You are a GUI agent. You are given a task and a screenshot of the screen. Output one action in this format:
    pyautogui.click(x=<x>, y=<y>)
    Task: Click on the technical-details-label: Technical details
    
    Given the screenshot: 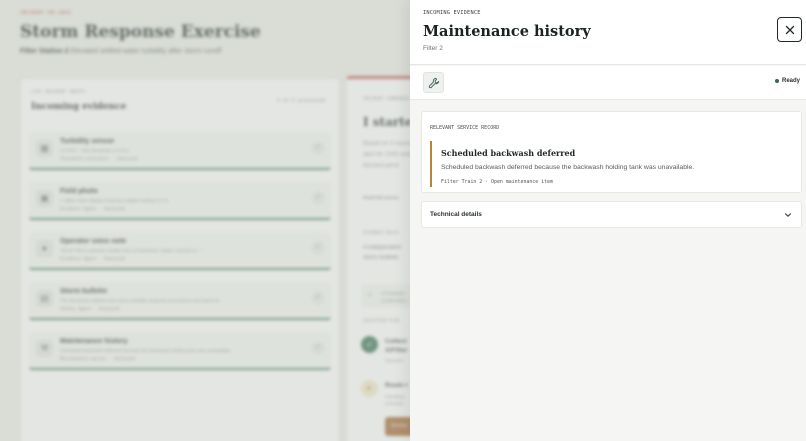 What is the action you would take?
    pyautogui.click(x=456, y=214)
    